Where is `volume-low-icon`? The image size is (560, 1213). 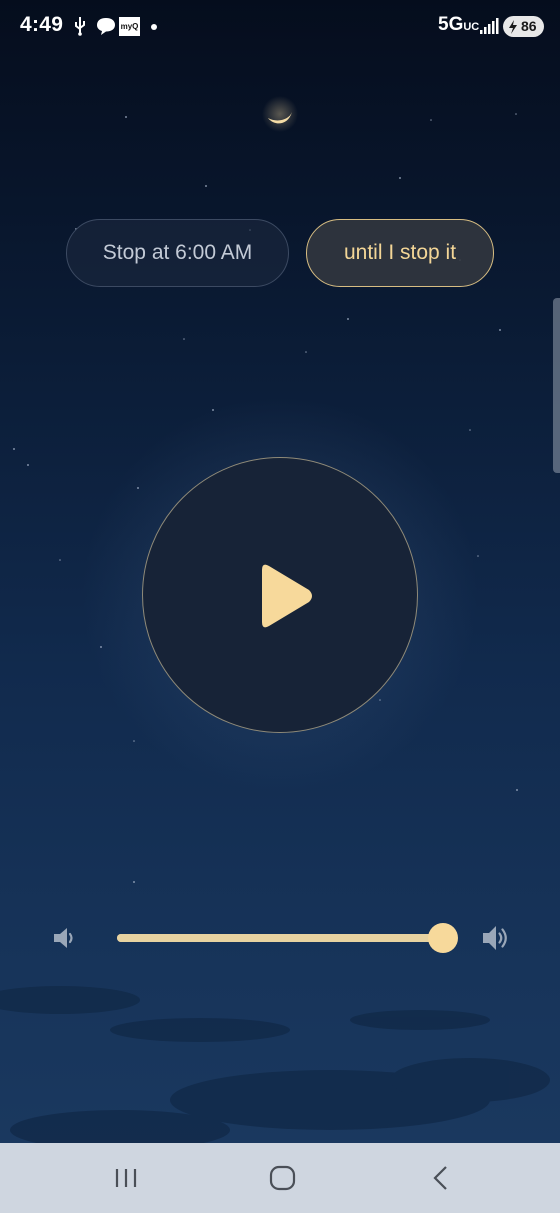 volume-low-icon is located at coordinates (65, 938).